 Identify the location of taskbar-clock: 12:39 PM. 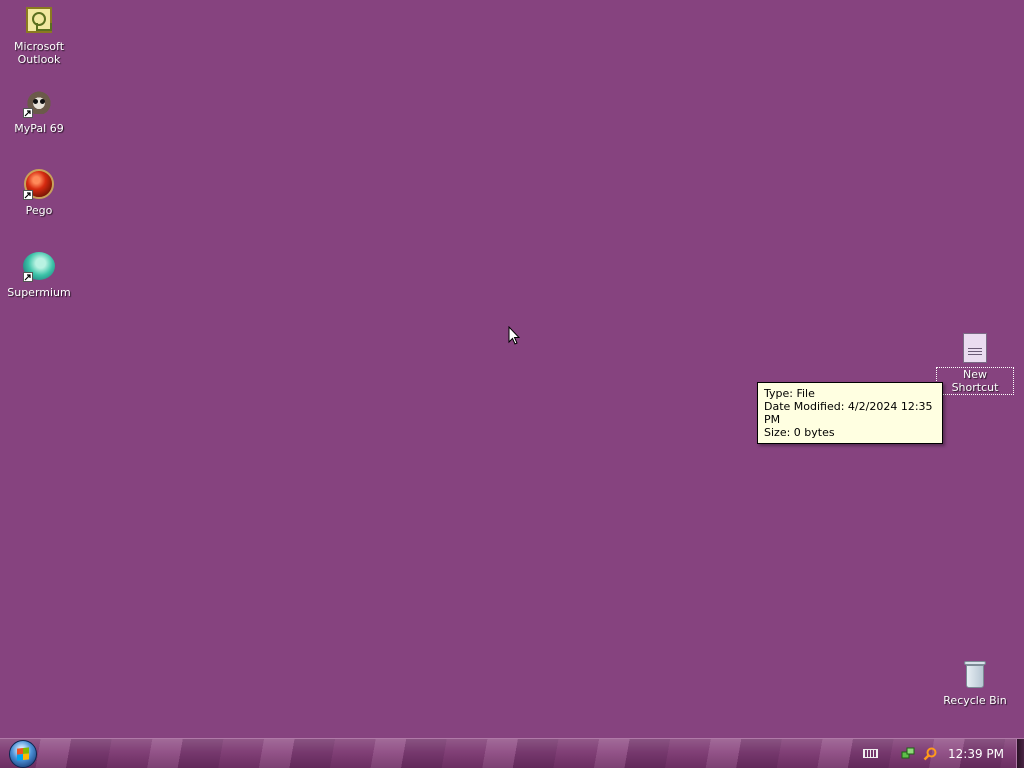
(976, 754).